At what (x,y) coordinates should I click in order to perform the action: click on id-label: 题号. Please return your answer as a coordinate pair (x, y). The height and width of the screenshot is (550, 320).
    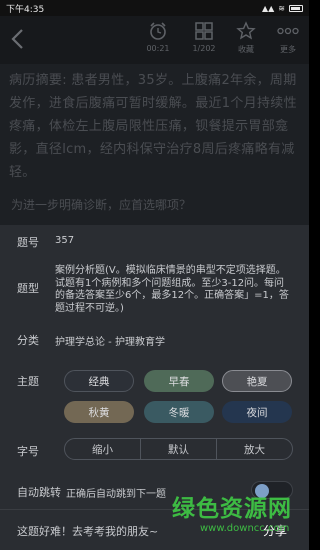
    Looking at the image, I should click on (28, 242).